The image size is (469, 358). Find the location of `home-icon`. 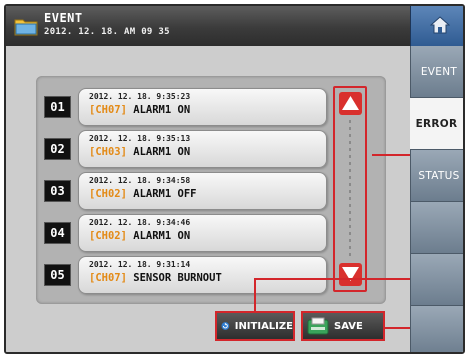

home-icon is located at coordinates (440, 25).